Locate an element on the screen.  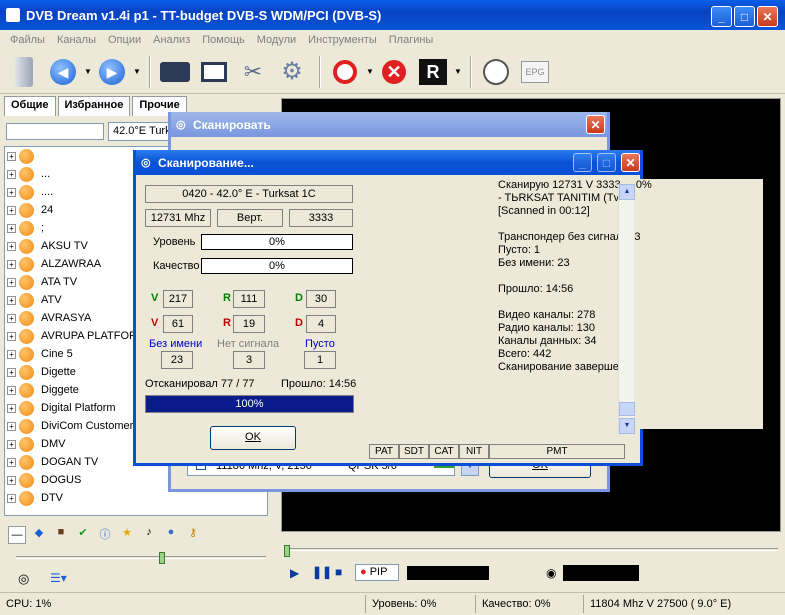
tab-general: Общие is located at coordinates (30, 106).